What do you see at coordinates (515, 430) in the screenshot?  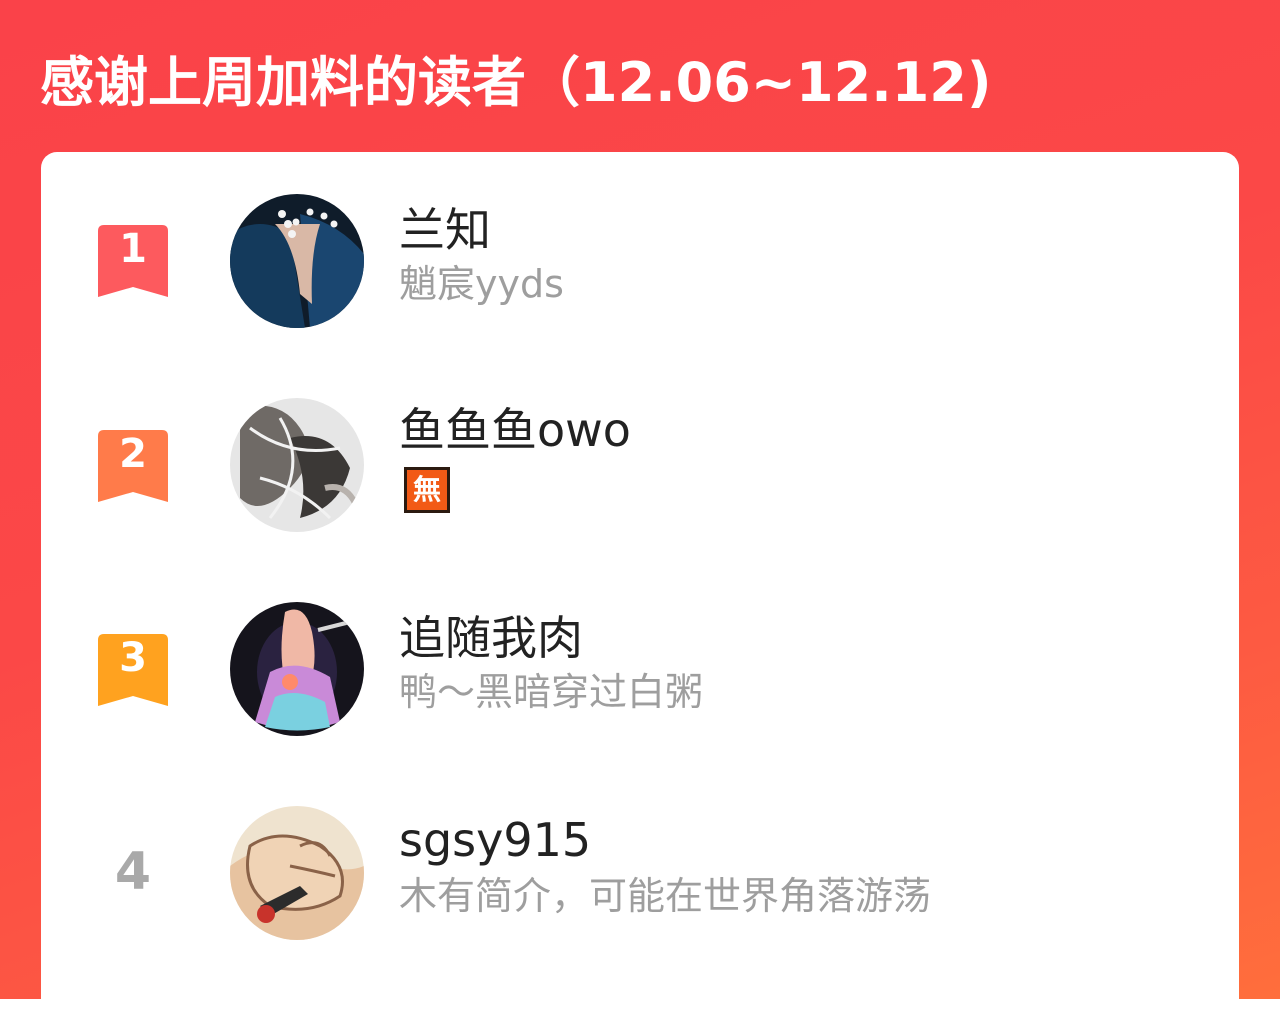 I see `reader-name: 鱼鱼鱼owo` at bounding box center [515, 430].